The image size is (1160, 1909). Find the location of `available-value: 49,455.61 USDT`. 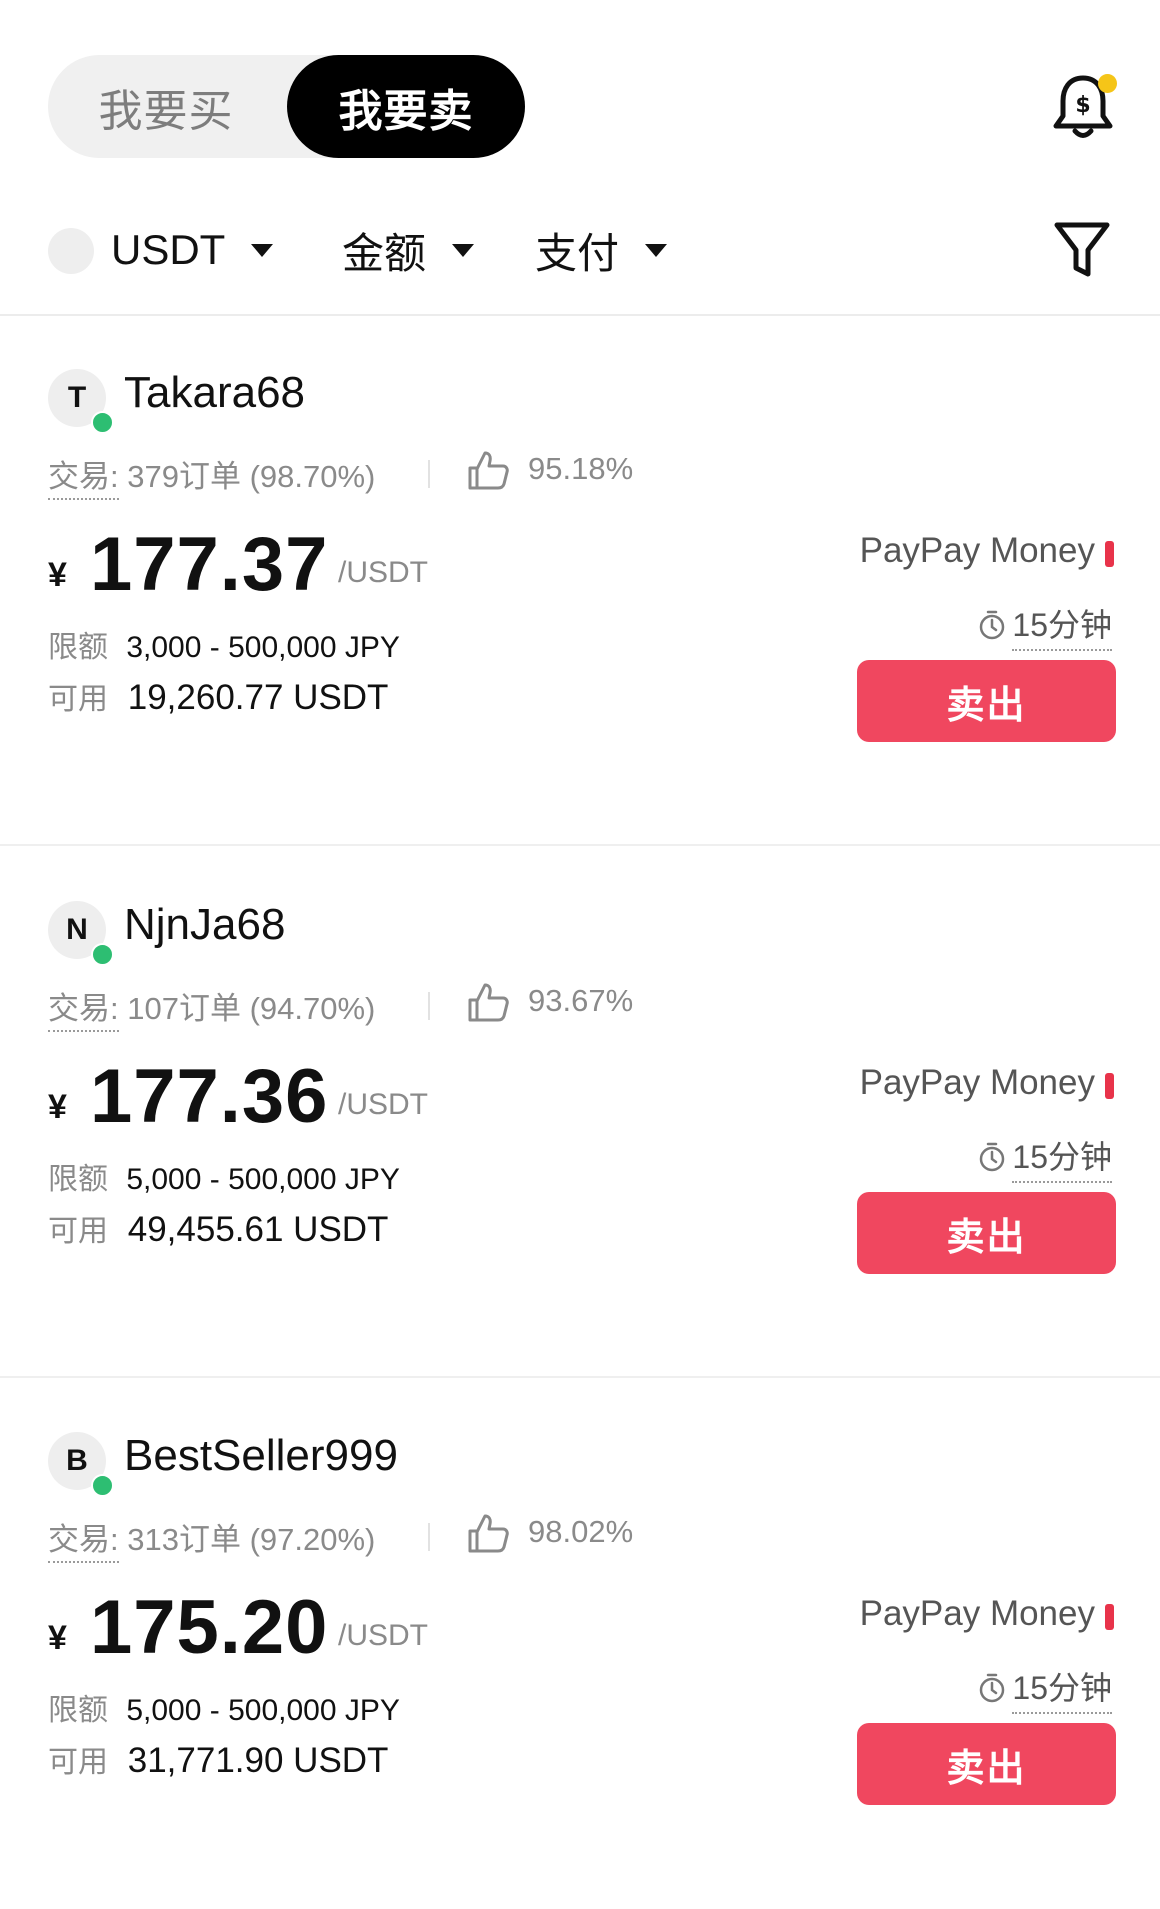

available-value: 49,455.61 USDT is located at coordinates (258, 1229).